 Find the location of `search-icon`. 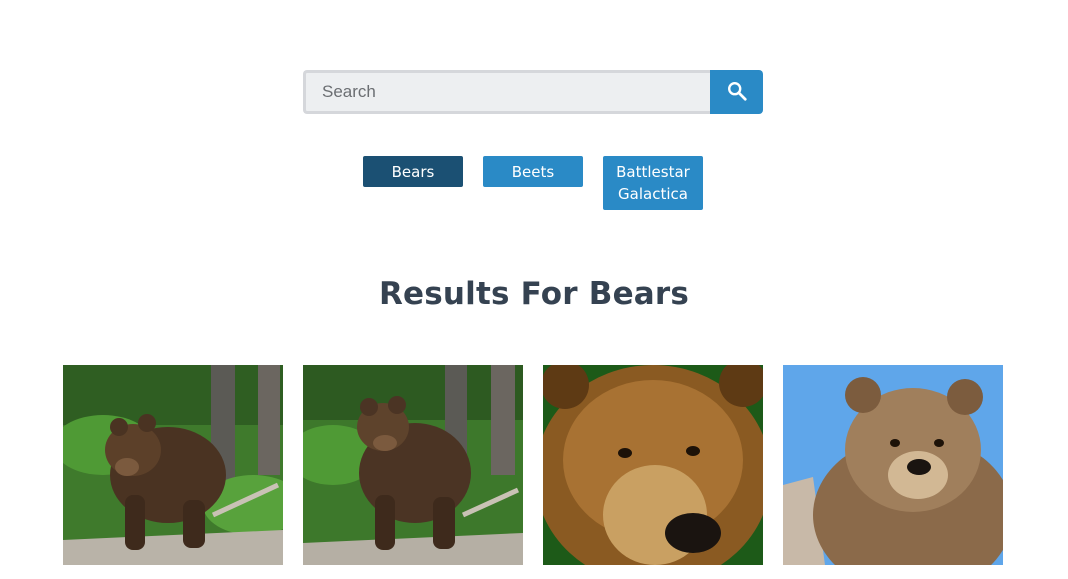

search-icon is located at coordinates (737, 92).